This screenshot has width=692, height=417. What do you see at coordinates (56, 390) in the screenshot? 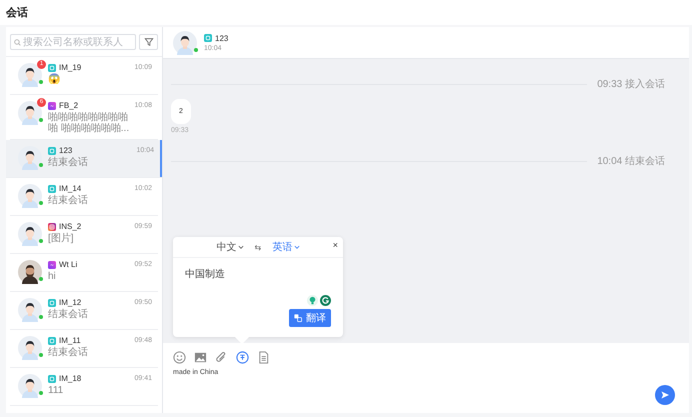
I see `message-preview: 111` at bounding box center [56, 390].